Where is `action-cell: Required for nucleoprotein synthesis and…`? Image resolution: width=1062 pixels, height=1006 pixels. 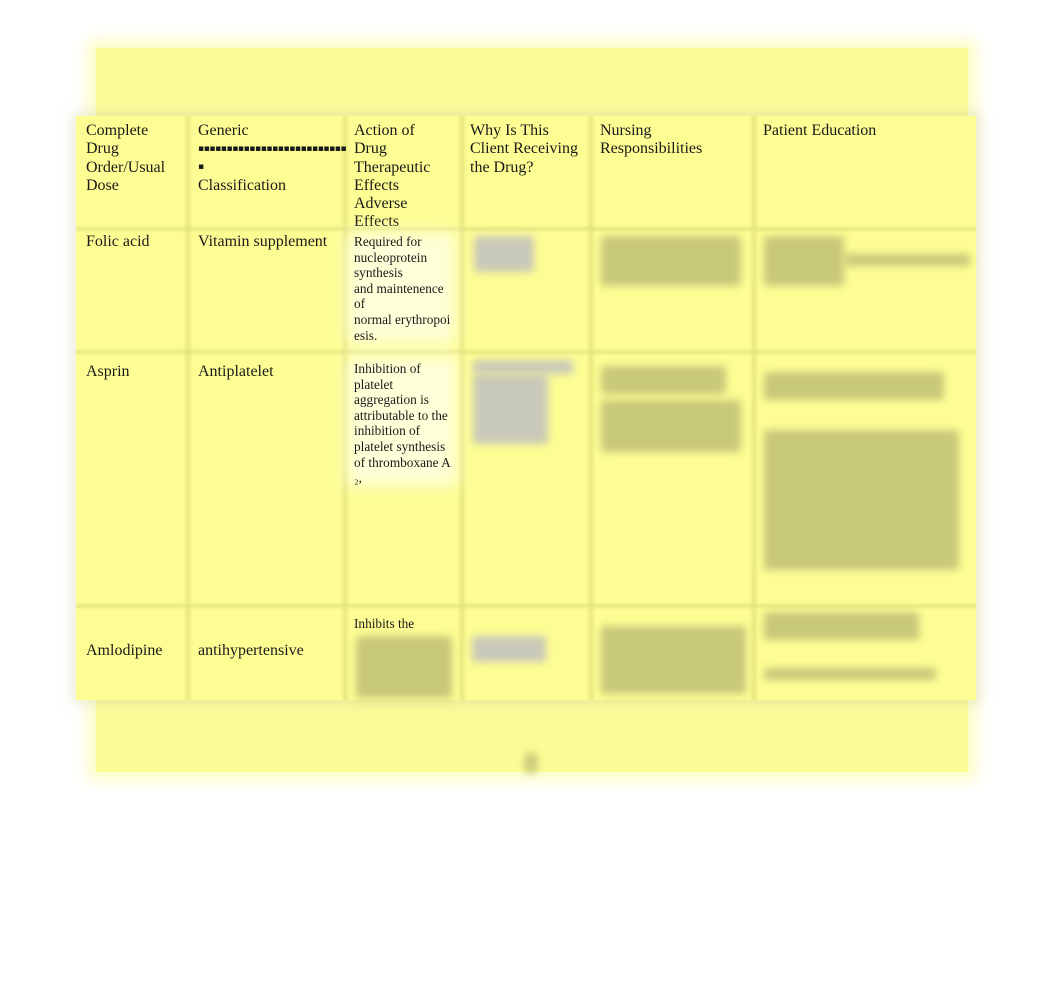 action-cell: Required for nucleoprotein synthesis and… is located at coordinates (402, 288).